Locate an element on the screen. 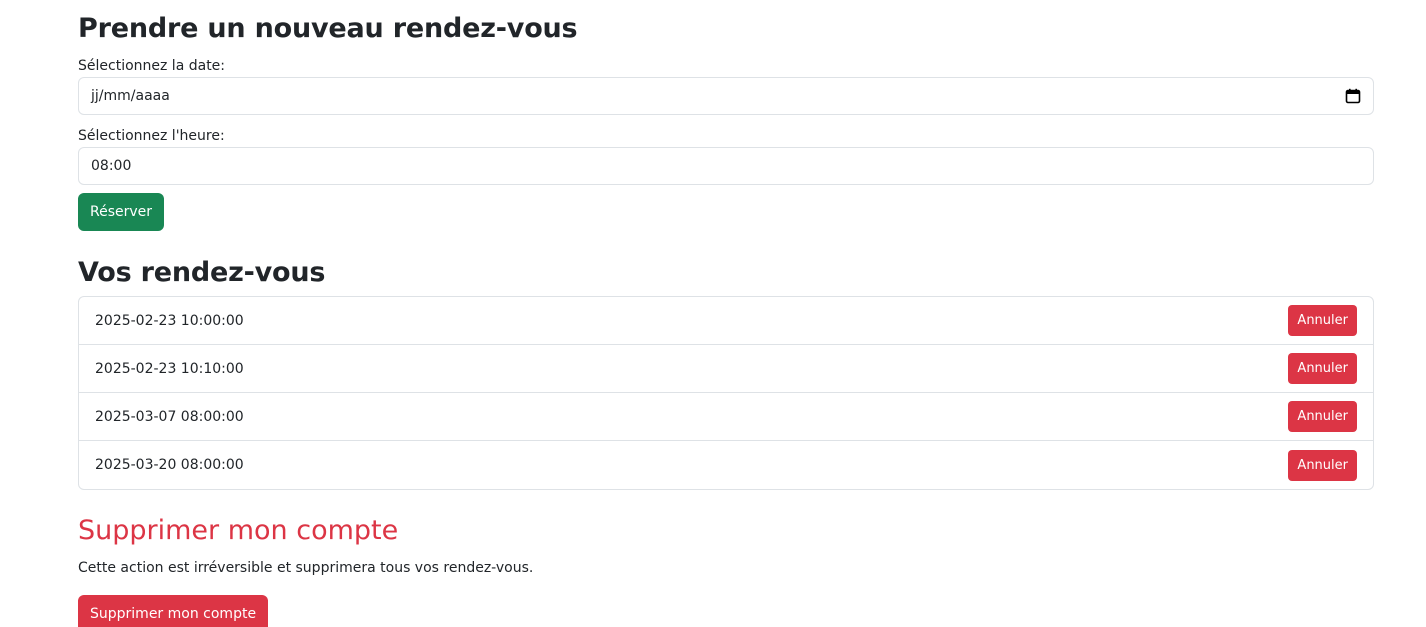 This screenshot has width=1426, height=627. delete-account-title: Supprimer mon compte is located at coordinates (238, 530).